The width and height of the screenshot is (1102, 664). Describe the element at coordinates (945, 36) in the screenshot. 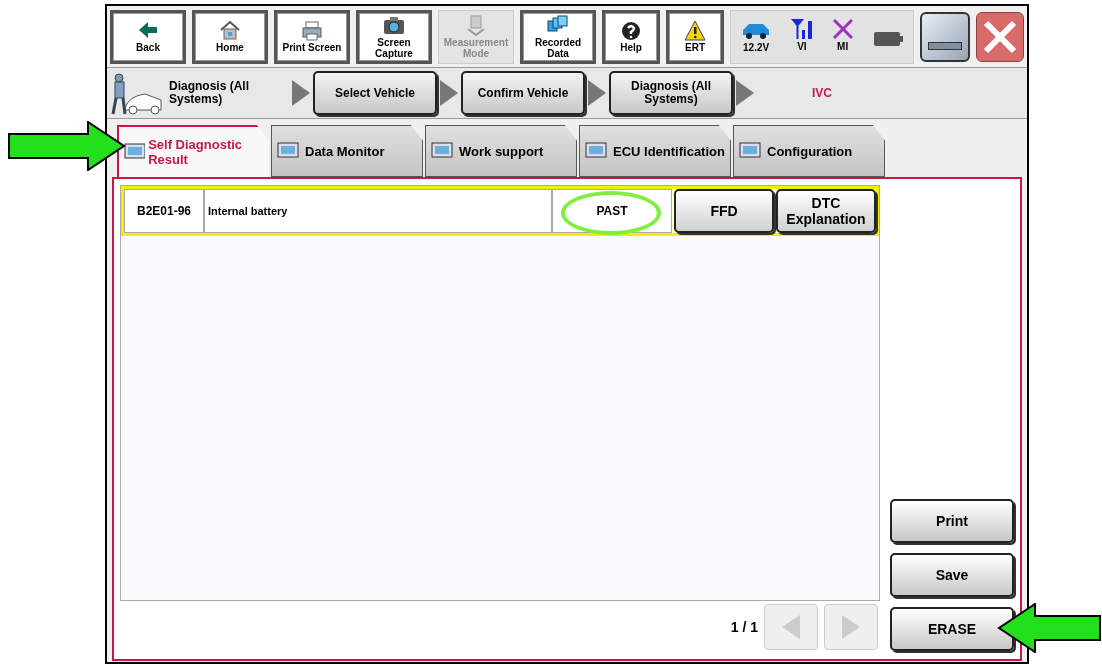

I see `minimize-button` at that location.